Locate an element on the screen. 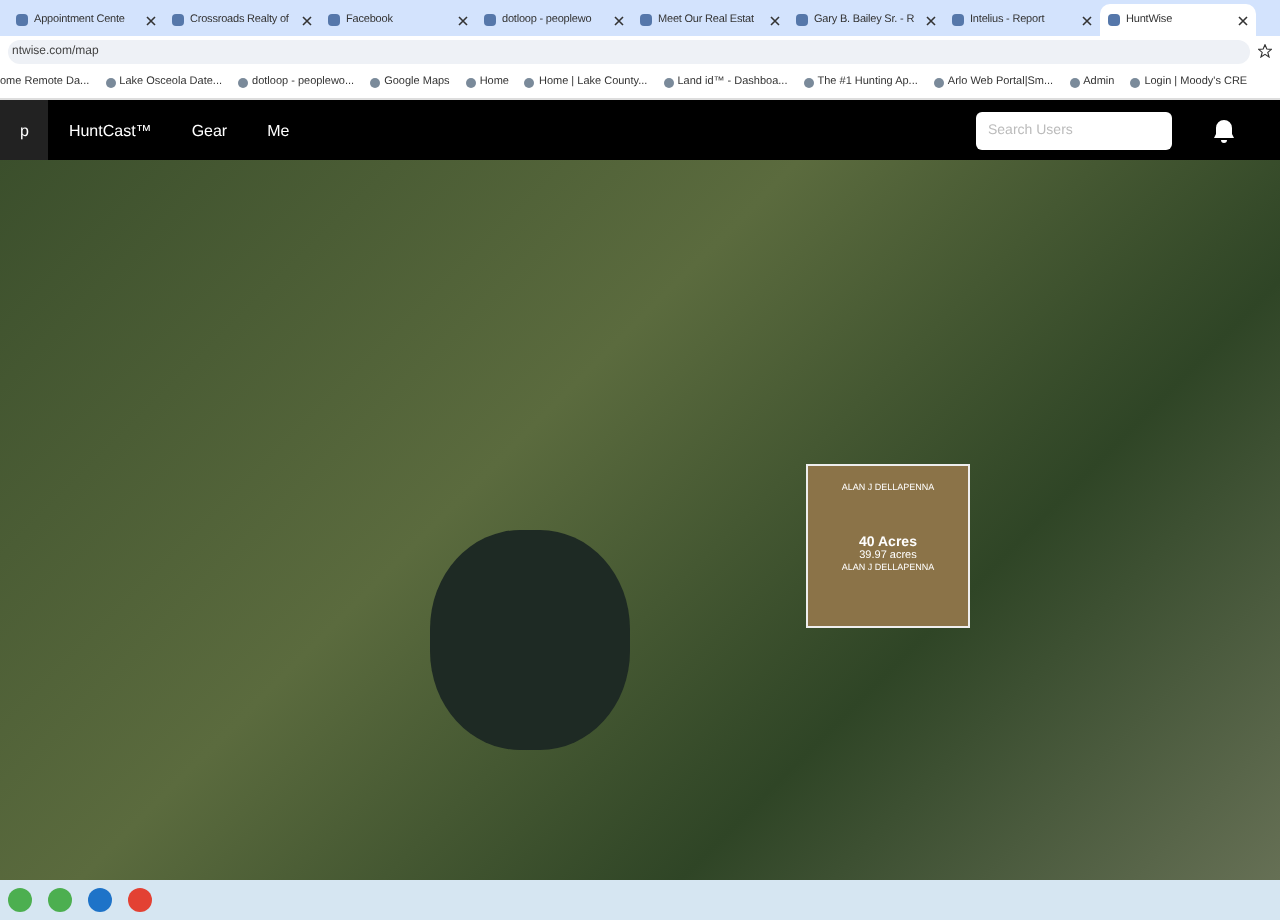  nav-link: Gear is located at coordinates (209, 130).